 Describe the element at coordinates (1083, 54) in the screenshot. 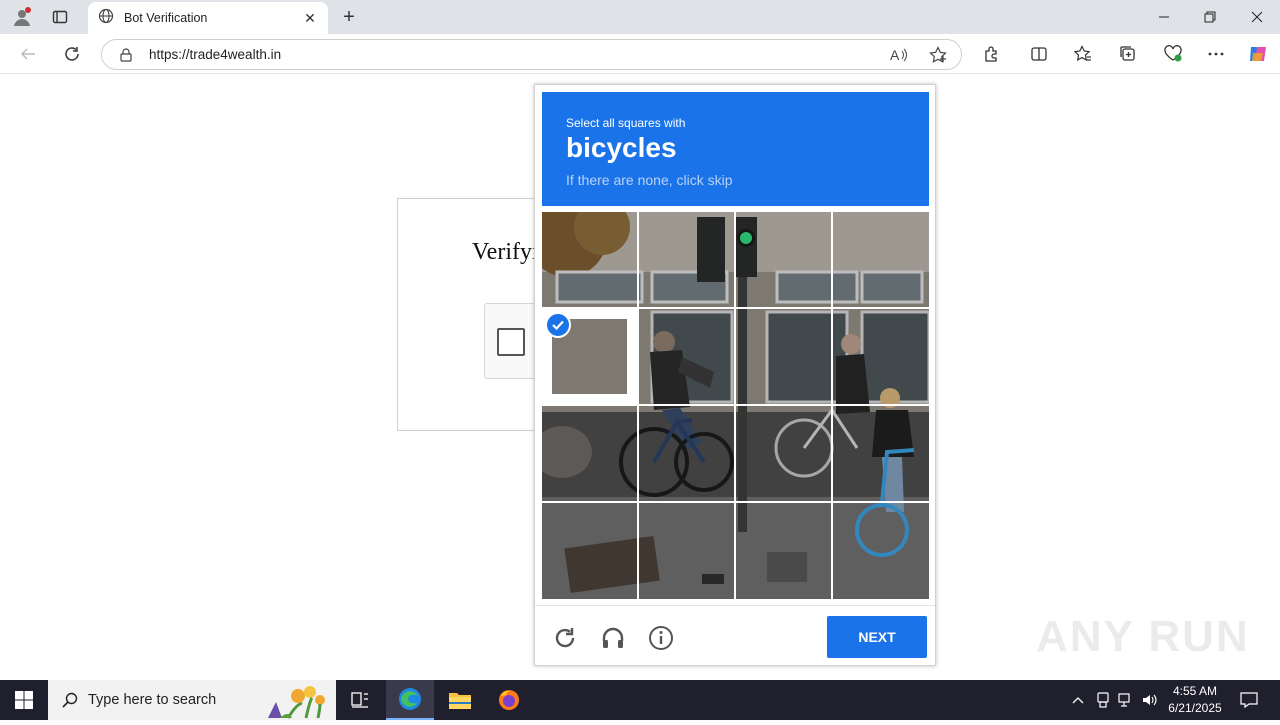

I see `favorites-icon` at that location.